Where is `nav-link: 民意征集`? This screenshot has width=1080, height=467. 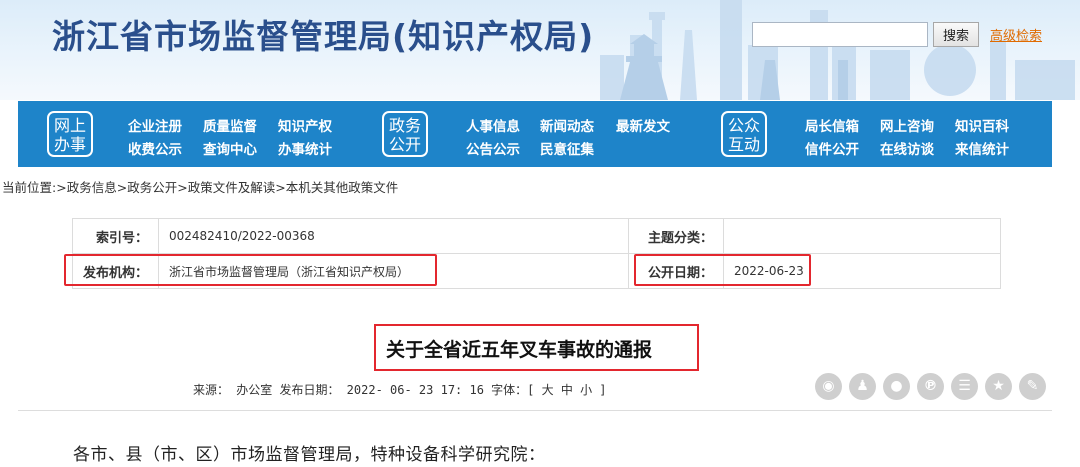 nav-link: 民意征集 is located at coordinates (567, 148).